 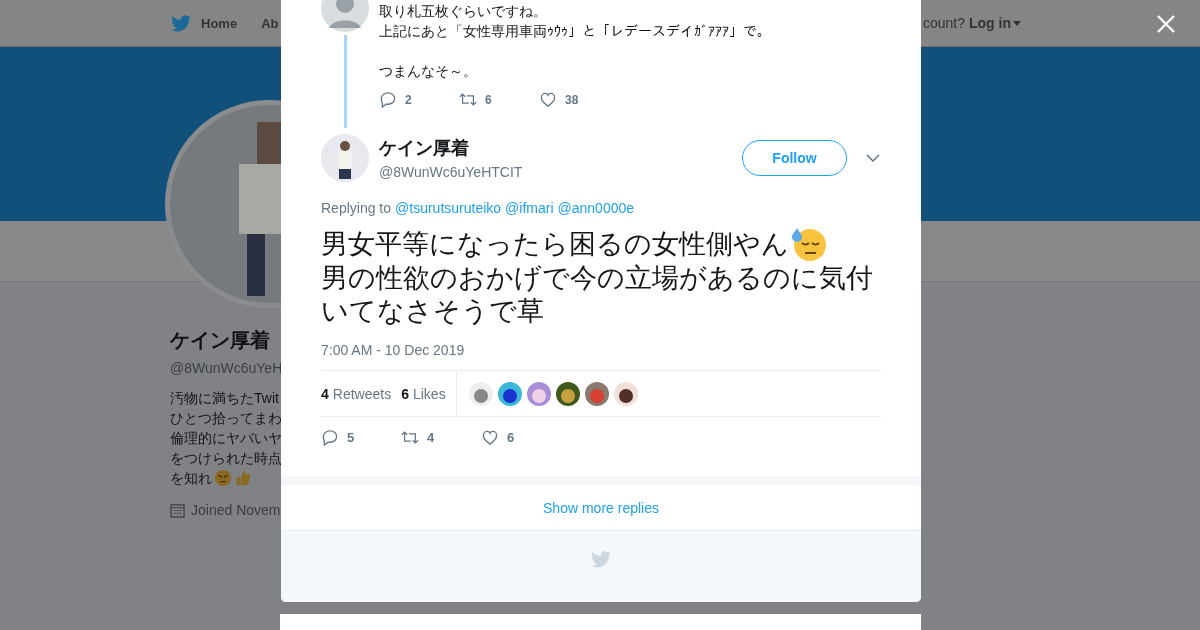 I want to click on tweet-text-line: 取り札五枚ぐらいですね。, so click(x=463, y=11).